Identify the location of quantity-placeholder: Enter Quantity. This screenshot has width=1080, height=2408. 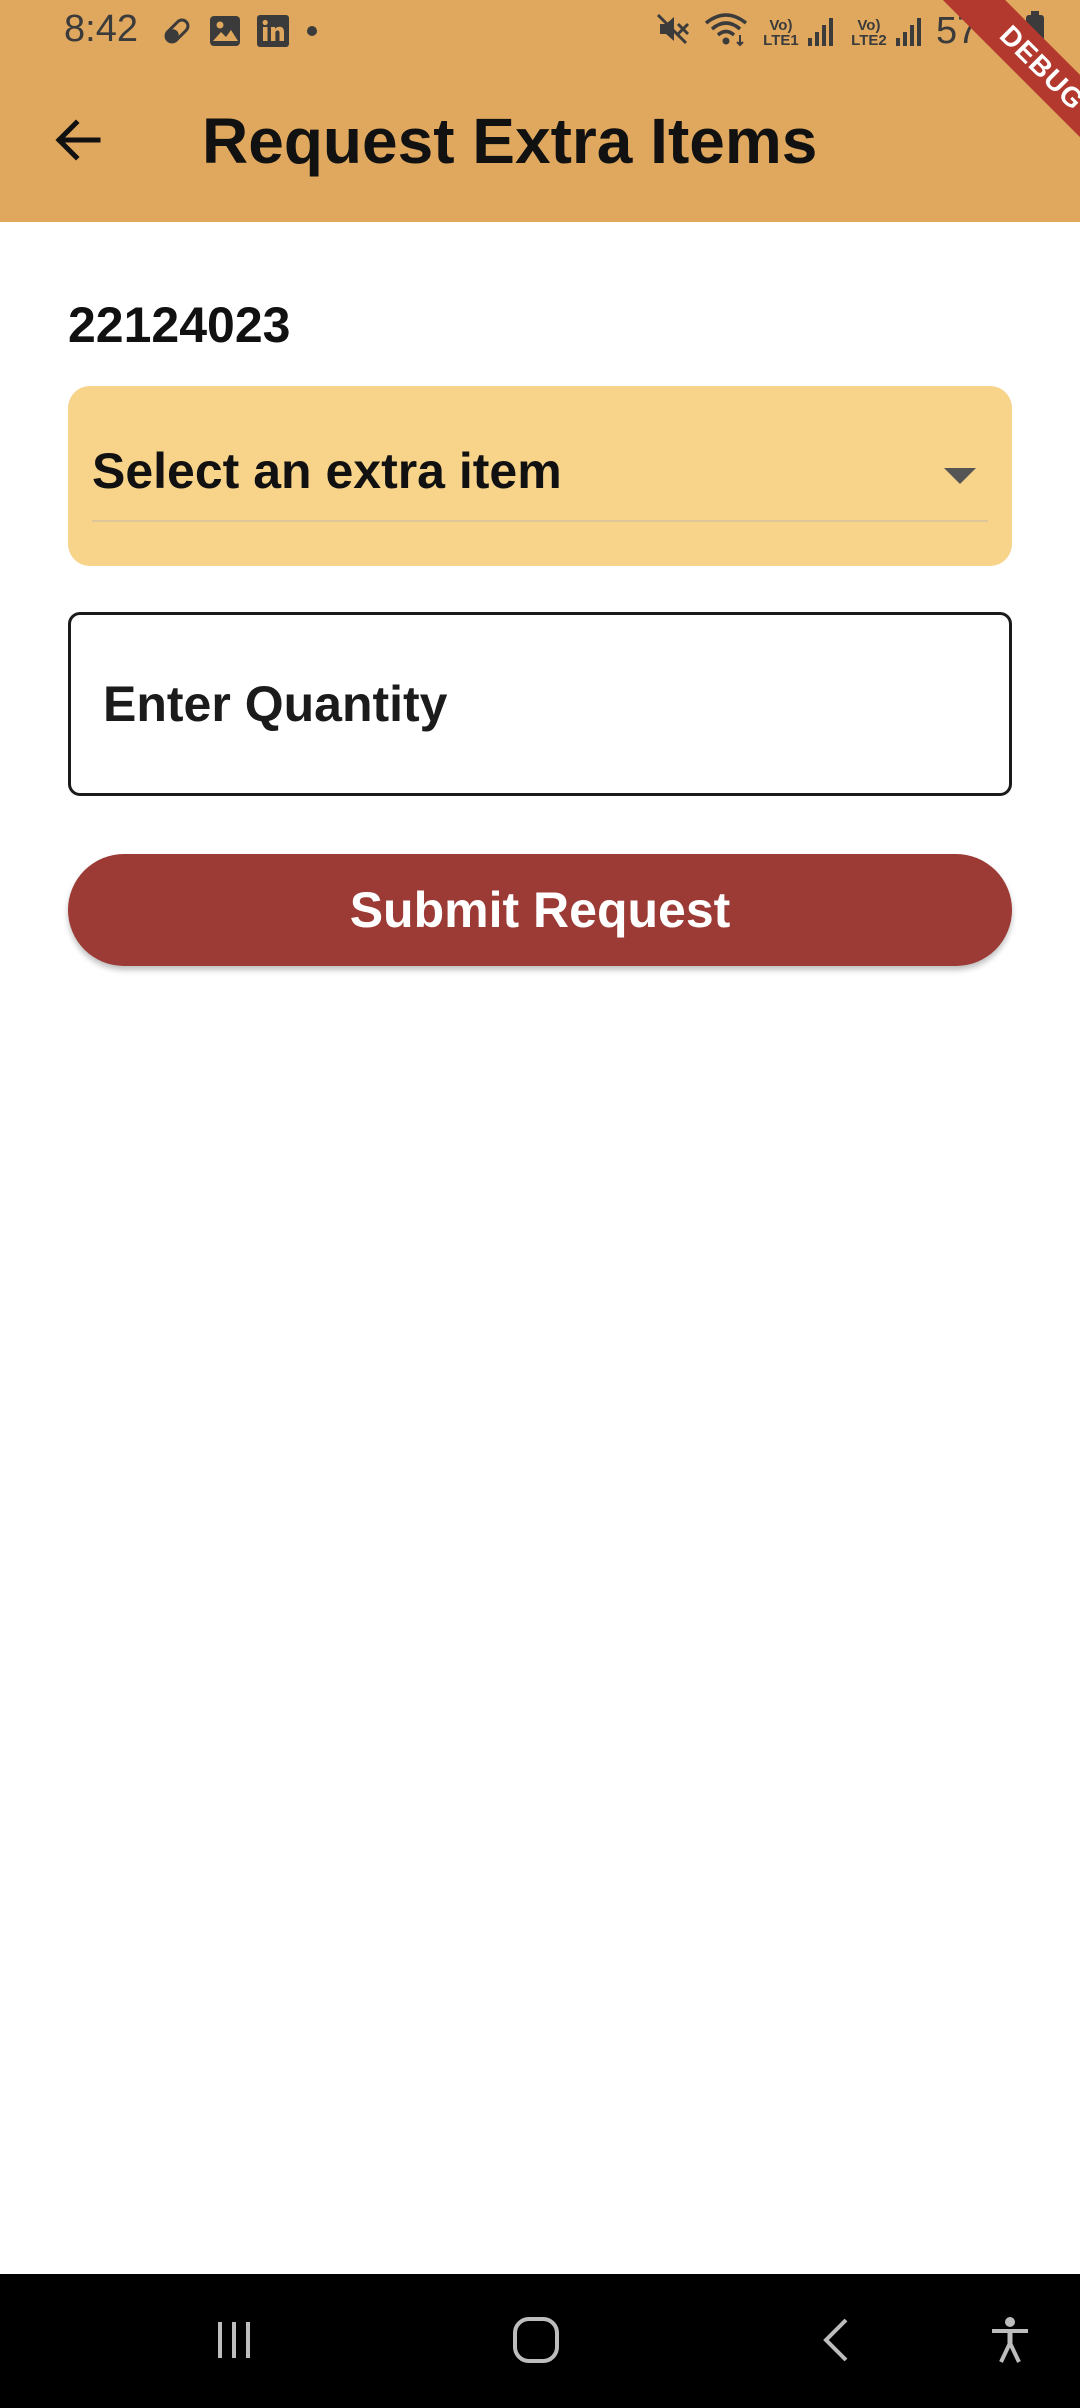
(275, 704).